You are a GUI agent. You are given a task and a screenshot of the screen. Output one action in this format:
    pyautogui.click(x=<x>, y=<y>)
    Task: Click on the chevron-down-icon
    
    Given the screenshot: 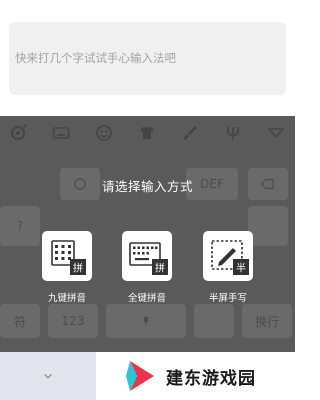 What is the action you would take?
    pyautogui.click(x=48, y=376)
    